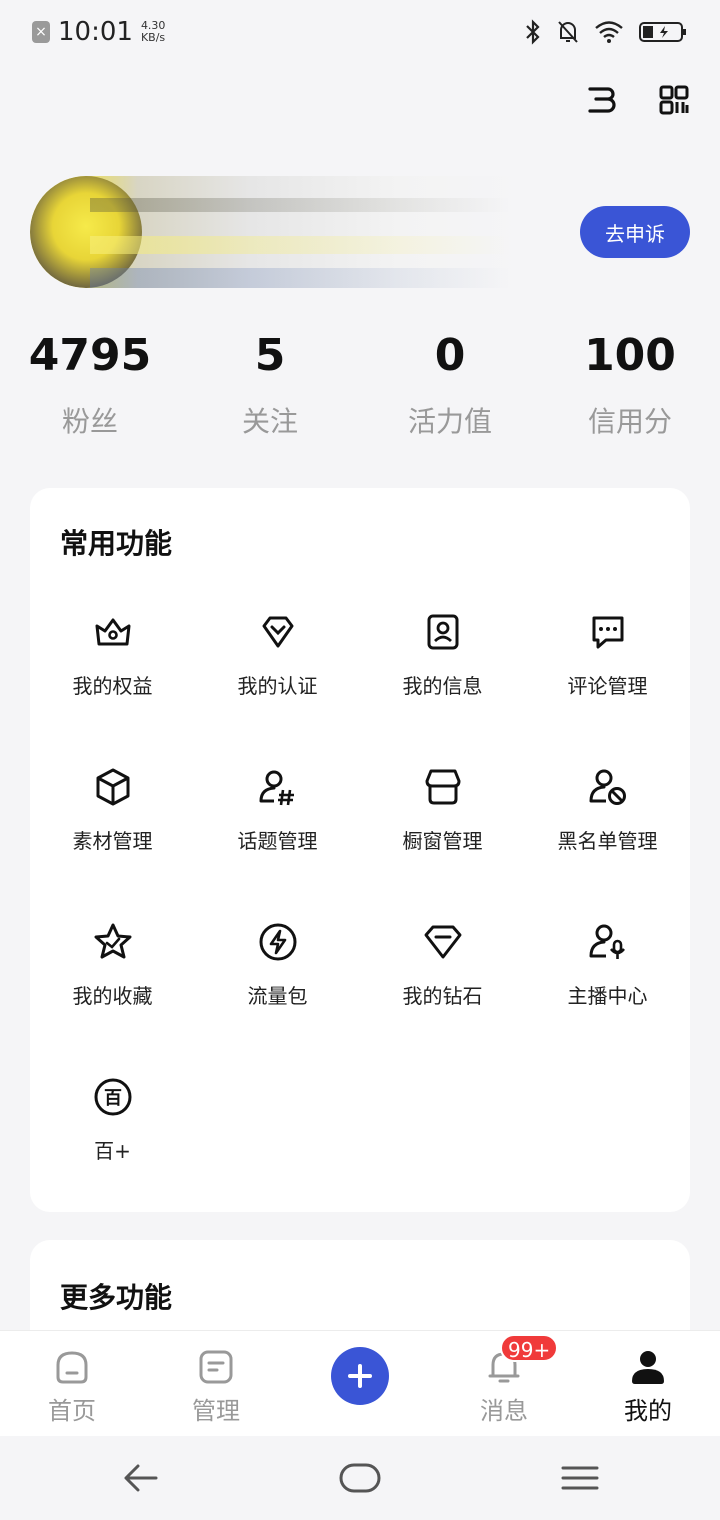  I want to click on func-label: 我的权益, so click(112, 686).